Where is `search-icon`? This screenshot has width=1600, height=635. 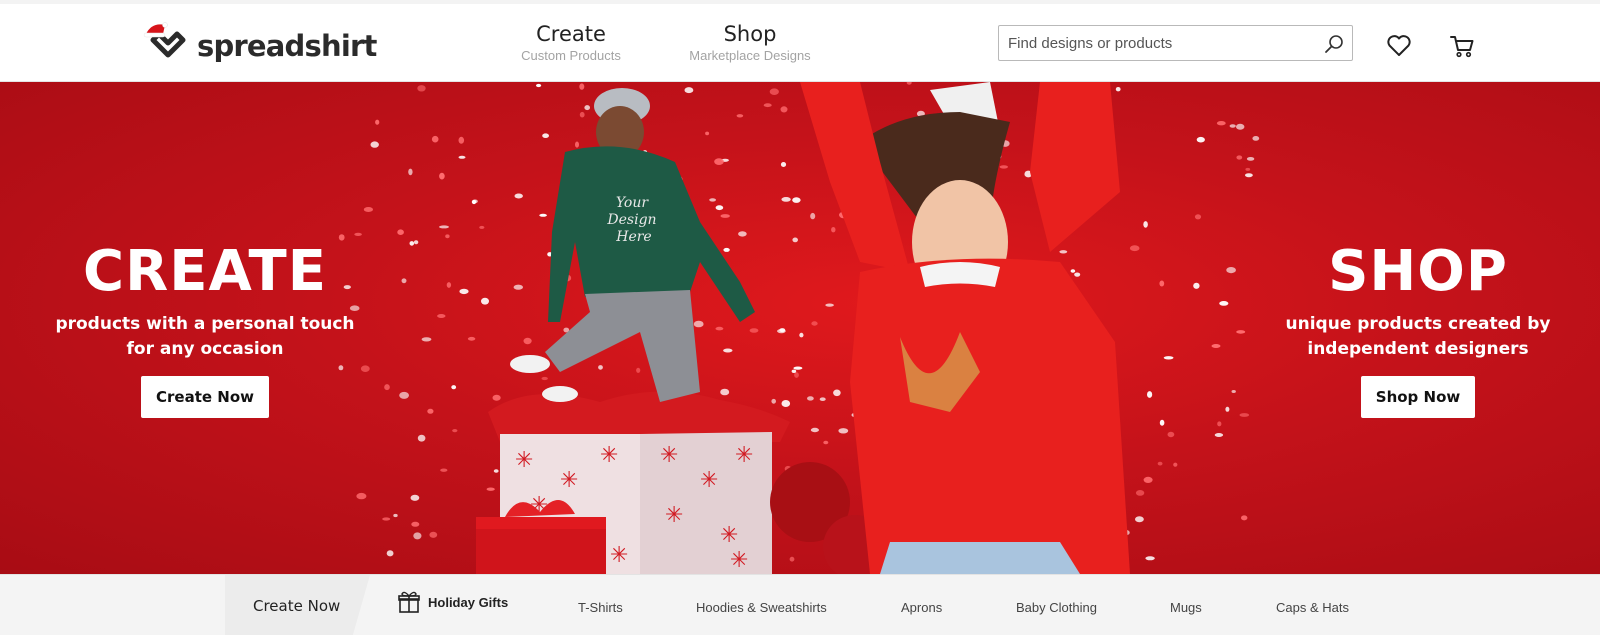 search-icon is located at coordinates (1334, 44).